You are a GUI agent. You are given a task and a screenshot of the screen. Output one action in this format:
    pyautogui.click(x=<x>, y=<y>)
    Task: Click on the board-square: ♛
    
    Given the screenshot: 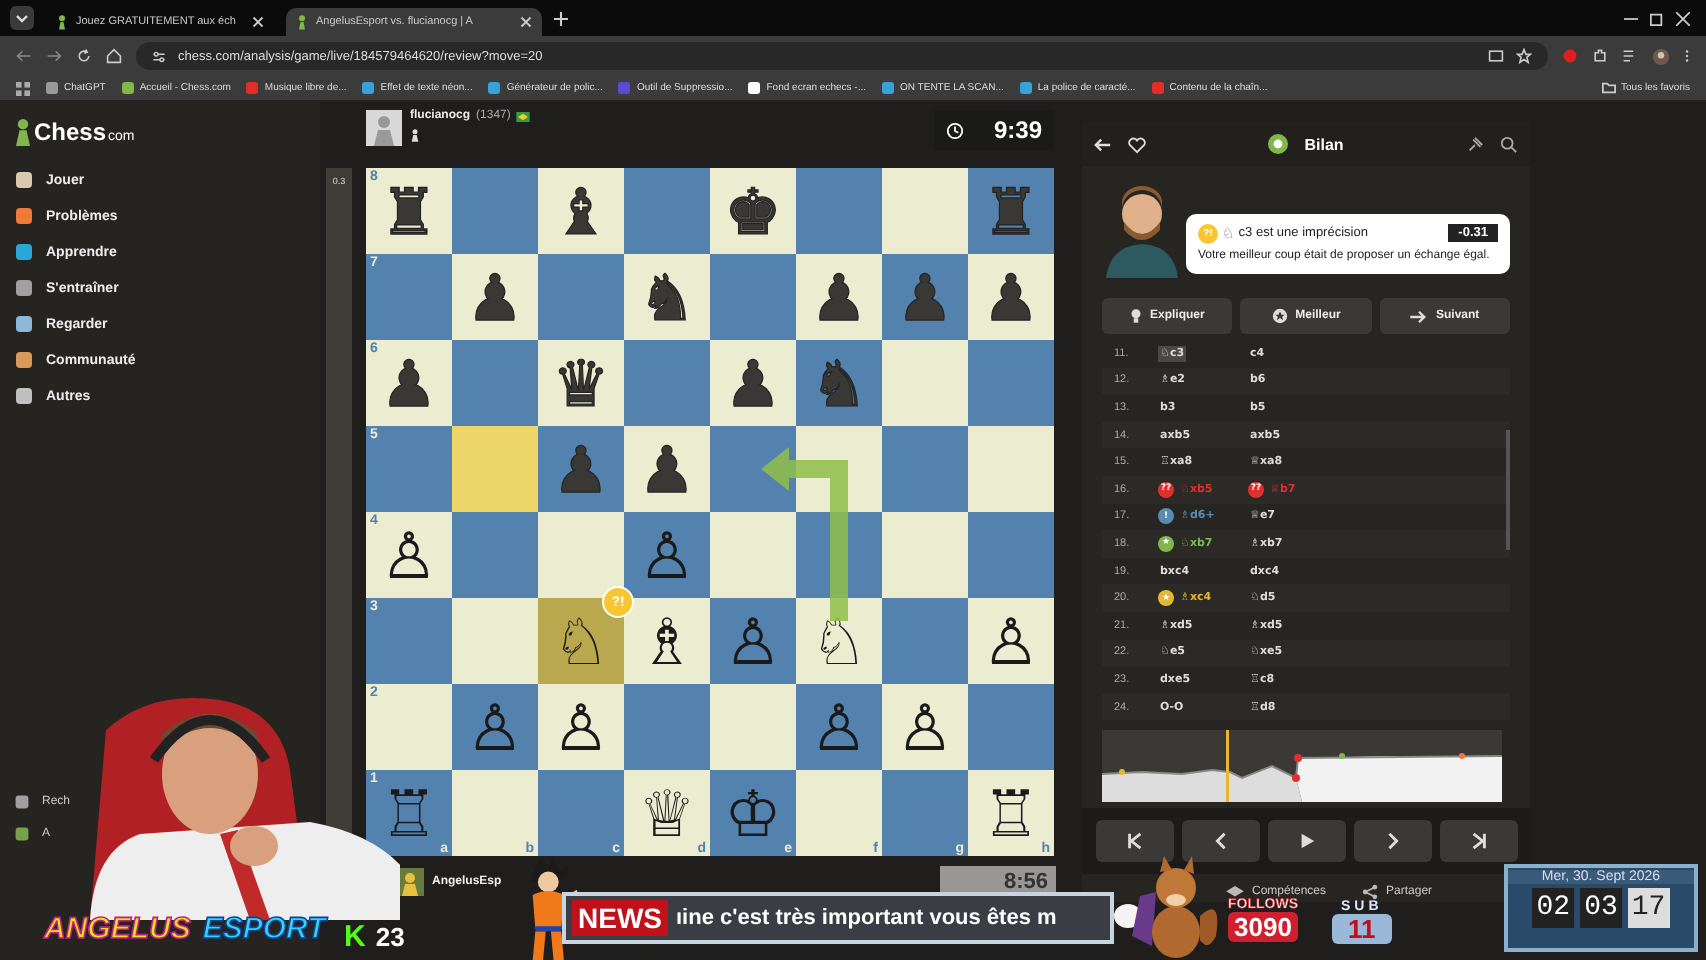 What is the action you would take?
    pyautogui.click(x=581, y=383)
    